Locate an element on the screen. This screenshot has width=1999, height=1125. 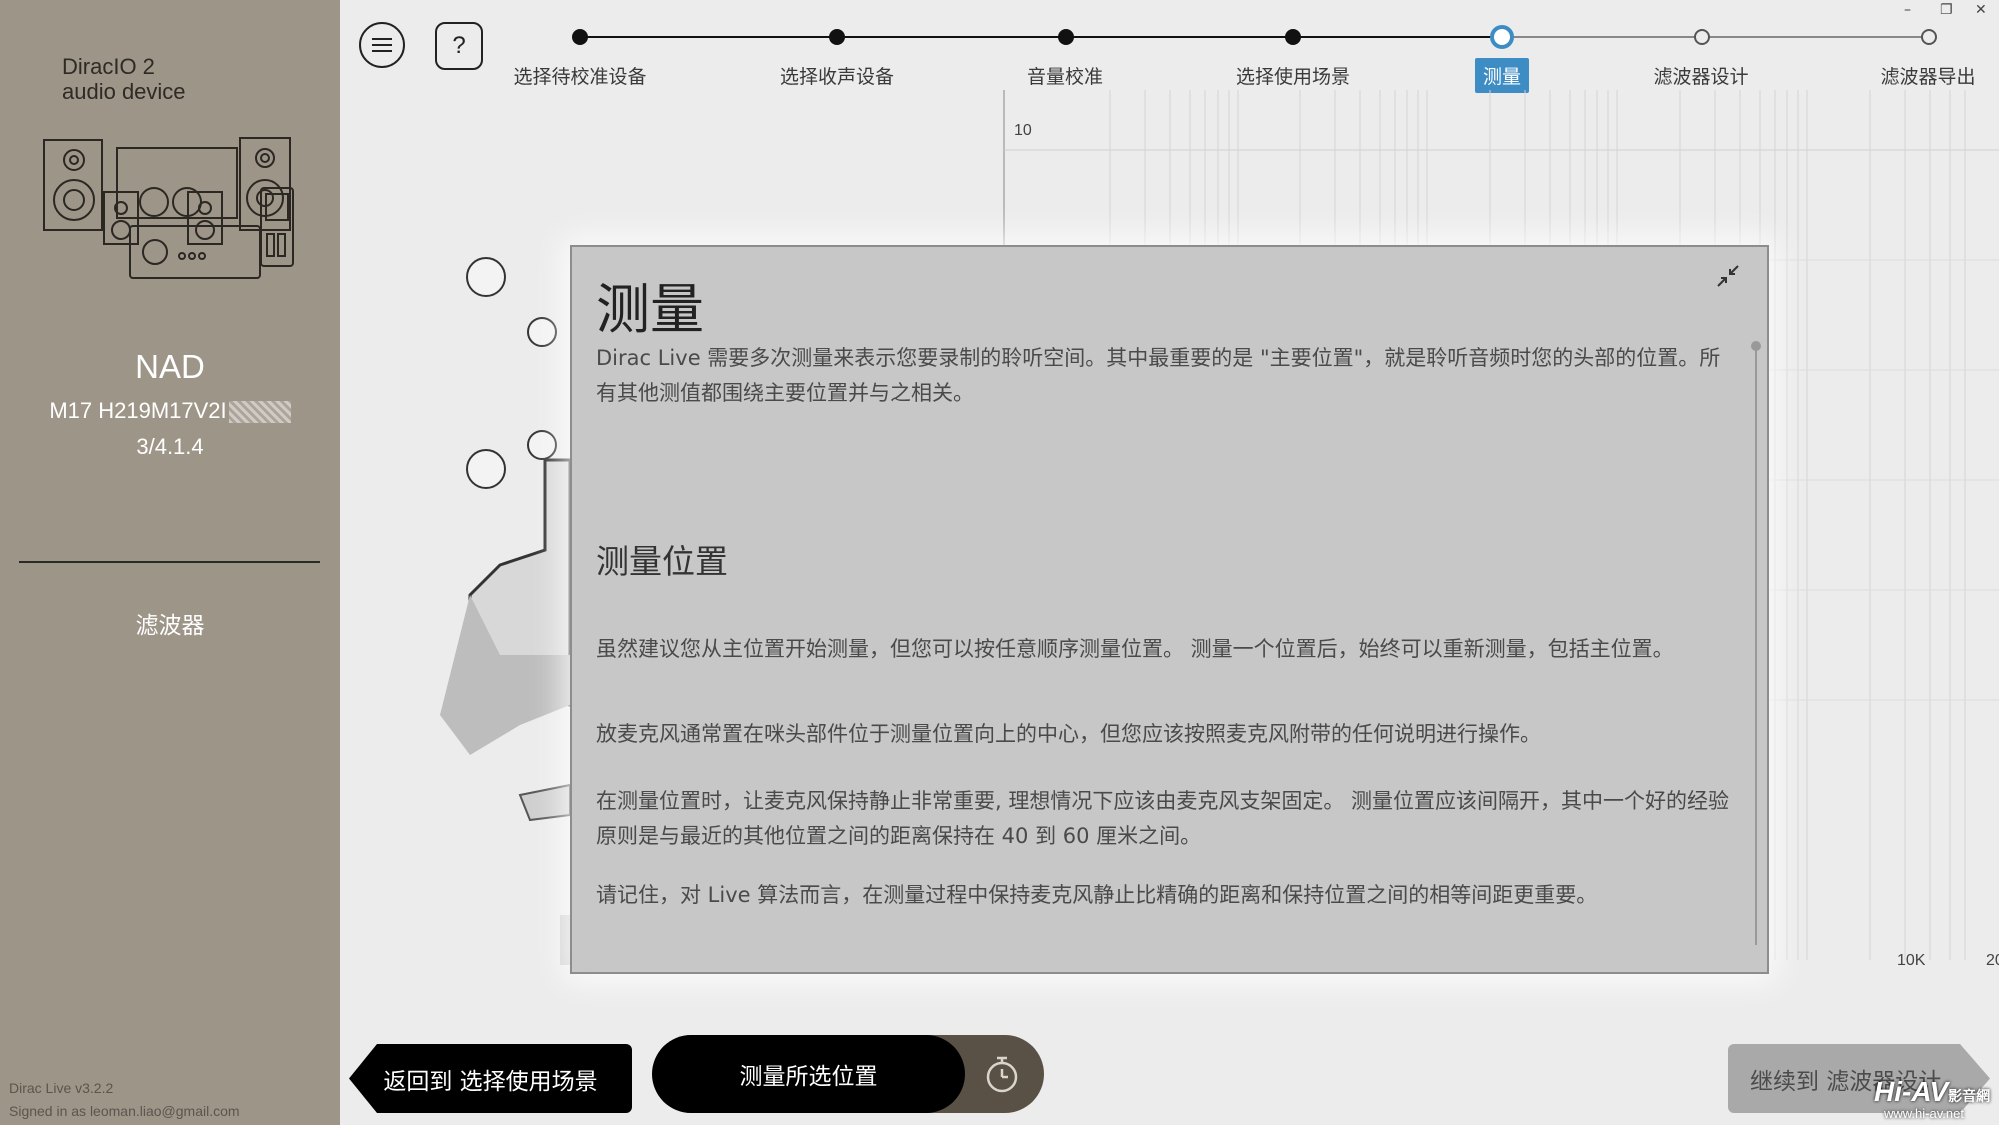
device-brand: NAD is located at coordinates (170, 366).